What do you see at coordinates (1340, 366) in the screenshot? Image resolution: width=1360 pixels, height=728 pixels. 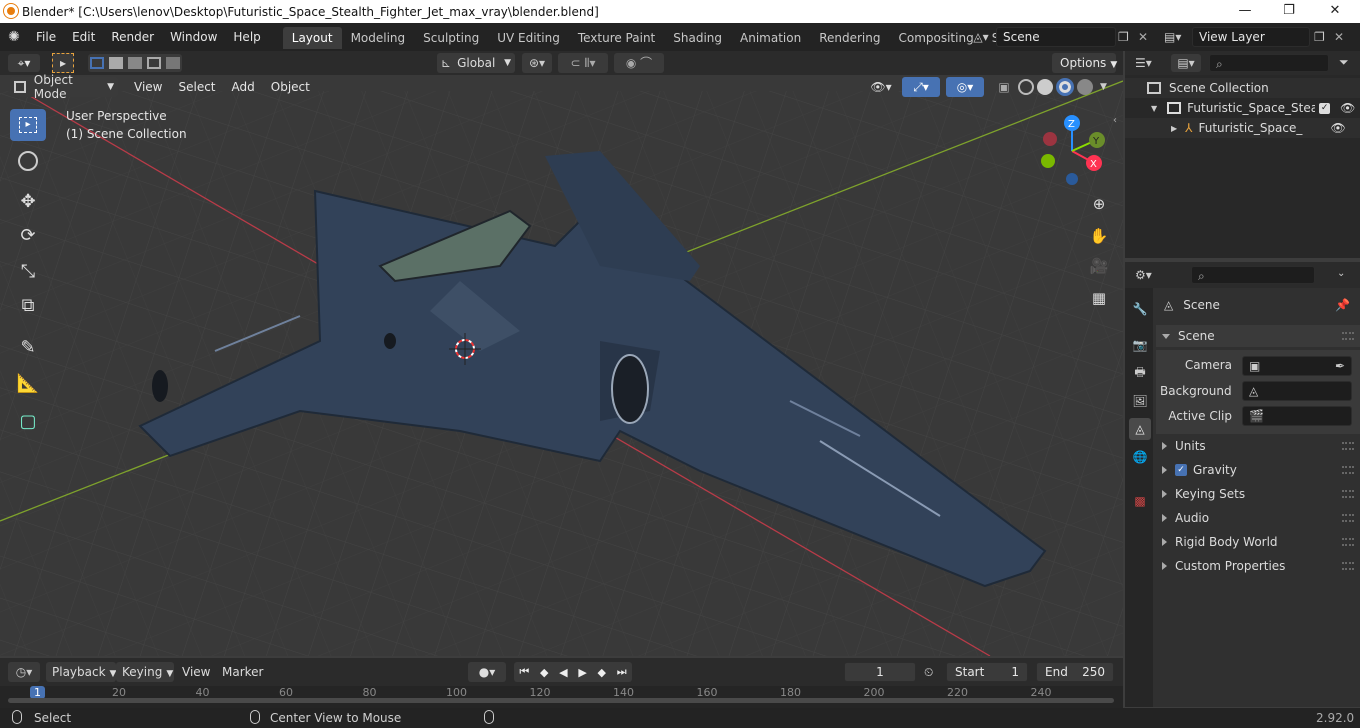 I see `eyedropper-icon: ✒` at bounding box center [1340, 366].